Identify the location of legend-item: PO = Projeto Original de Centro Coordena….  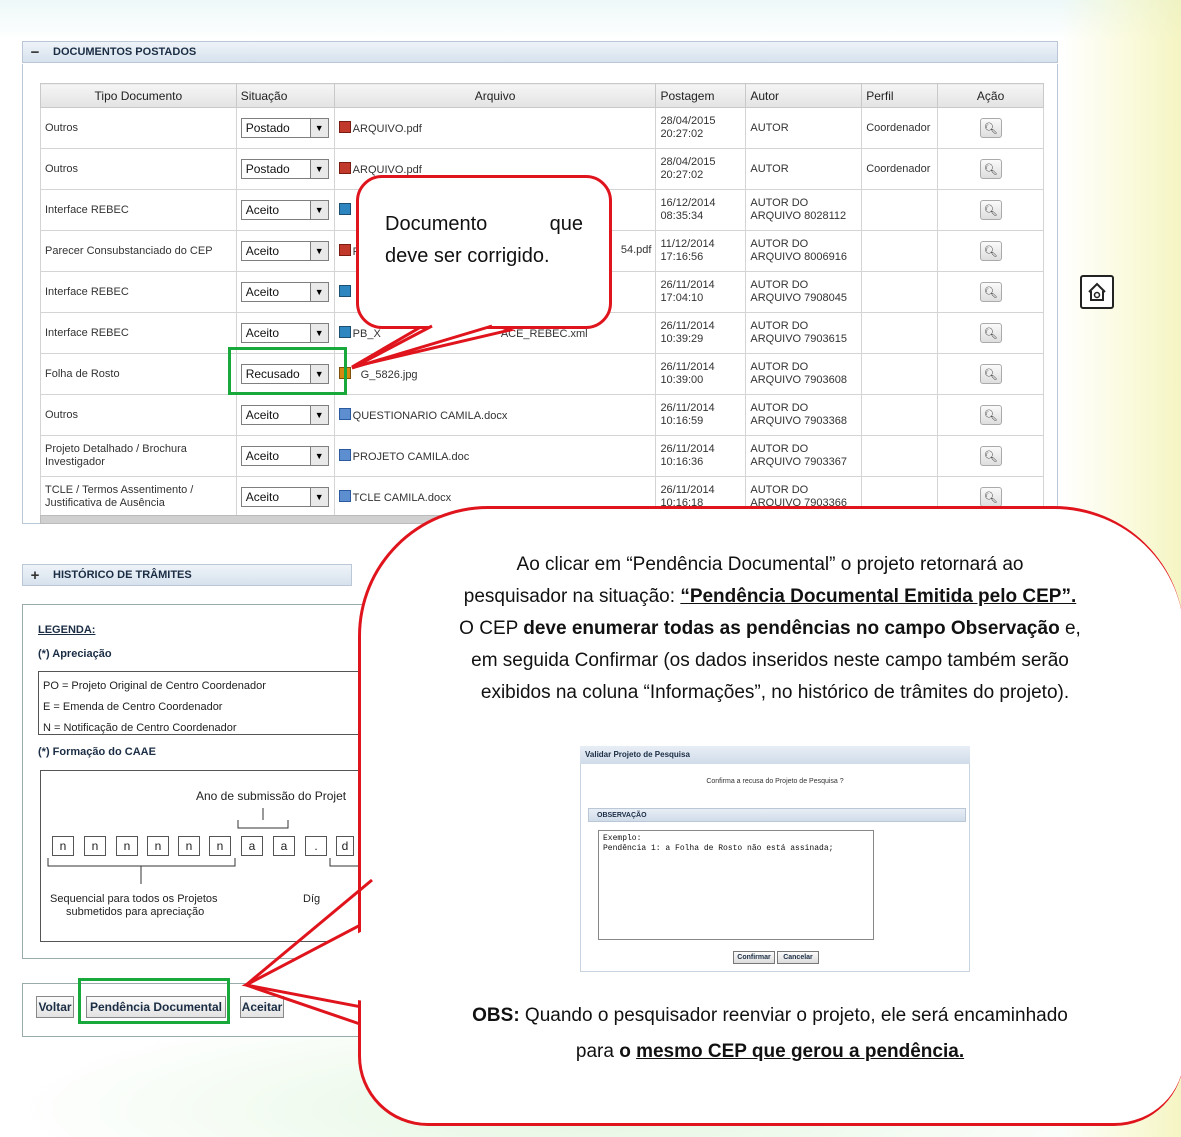
(154, 686).